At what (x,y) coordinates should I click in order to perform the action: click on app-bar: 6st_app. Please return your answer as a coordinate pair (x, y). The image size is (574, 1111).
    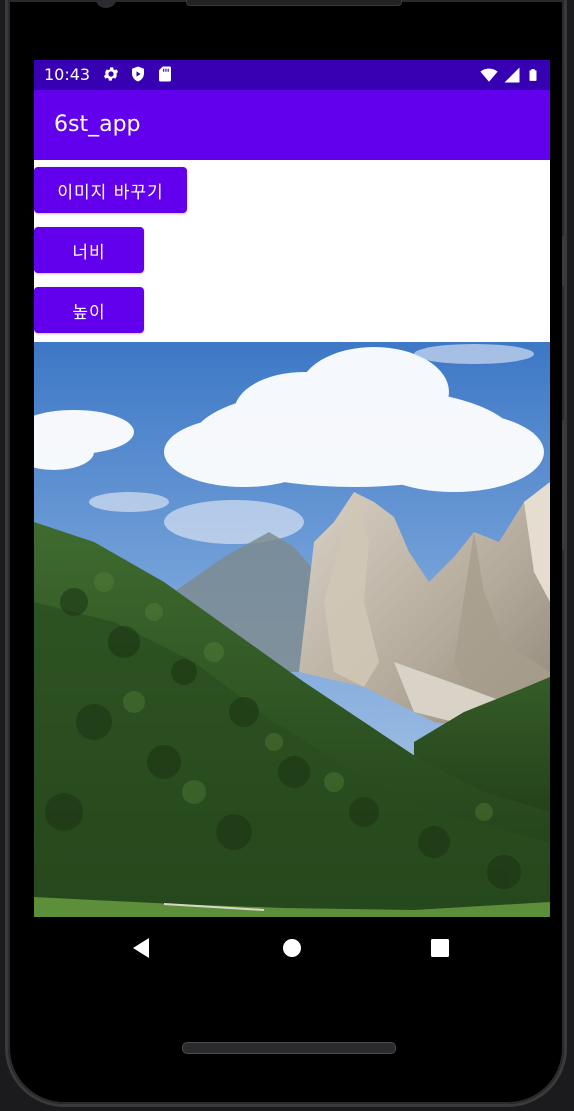
    Looking at the image, I should click on (292, 125).